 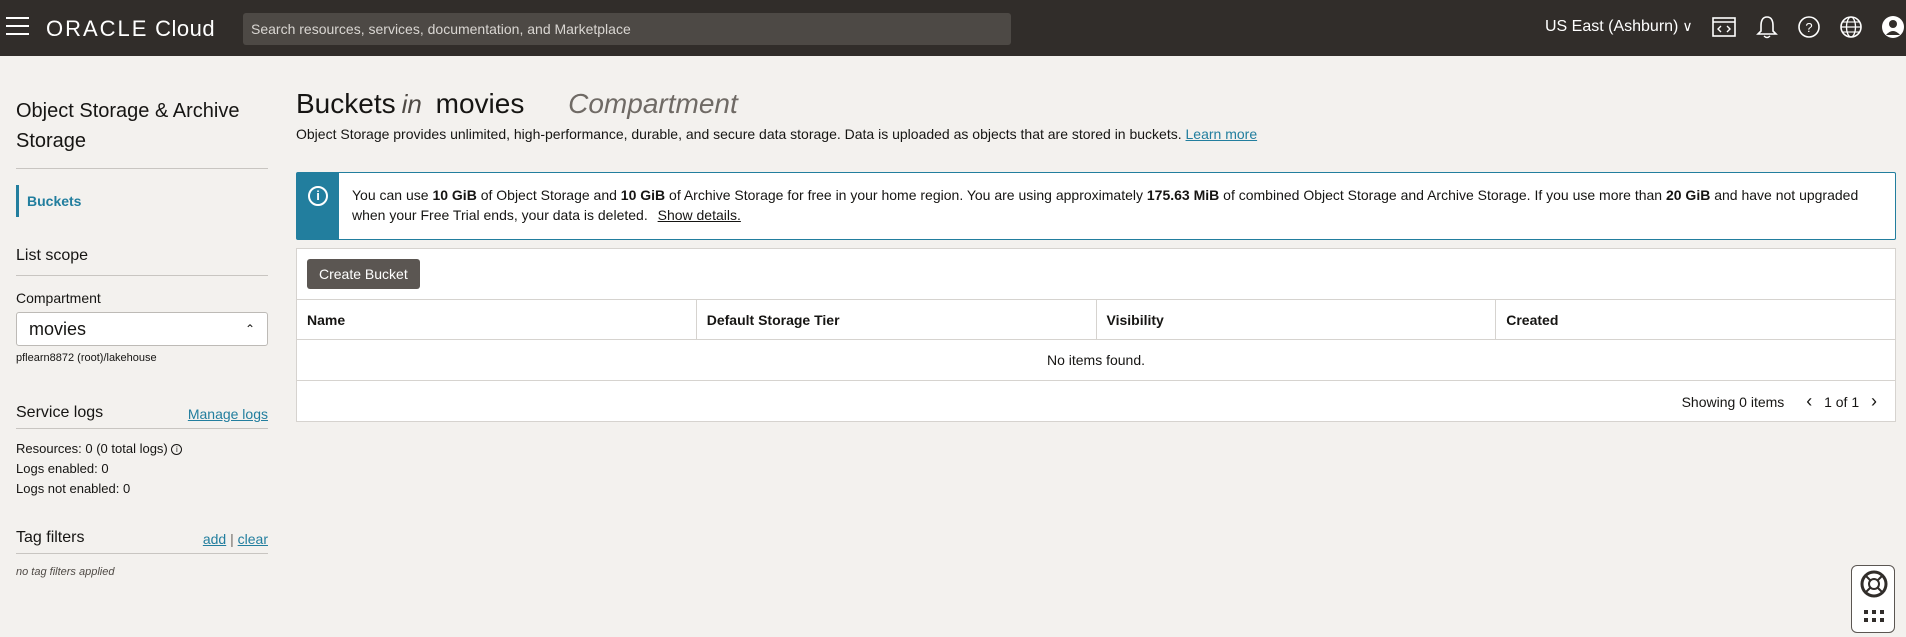 I want to click on page-title: Buckets in movies Compartment, so click(x=517, y=103).